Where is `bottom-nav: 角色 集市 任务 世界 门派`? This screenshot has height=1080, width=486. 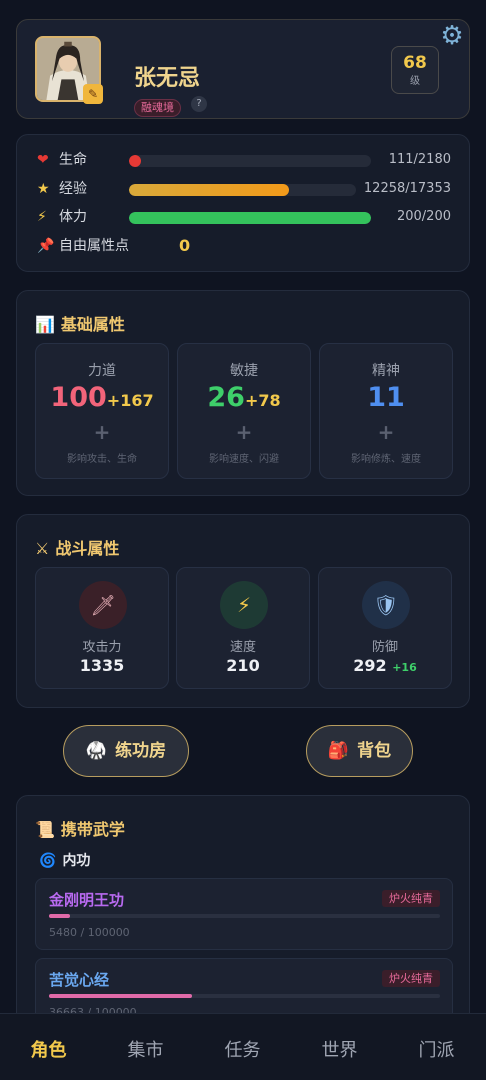
bottom-nav: 角色 集市 任务 世界 门派 is located at coordinates (243, 1046).